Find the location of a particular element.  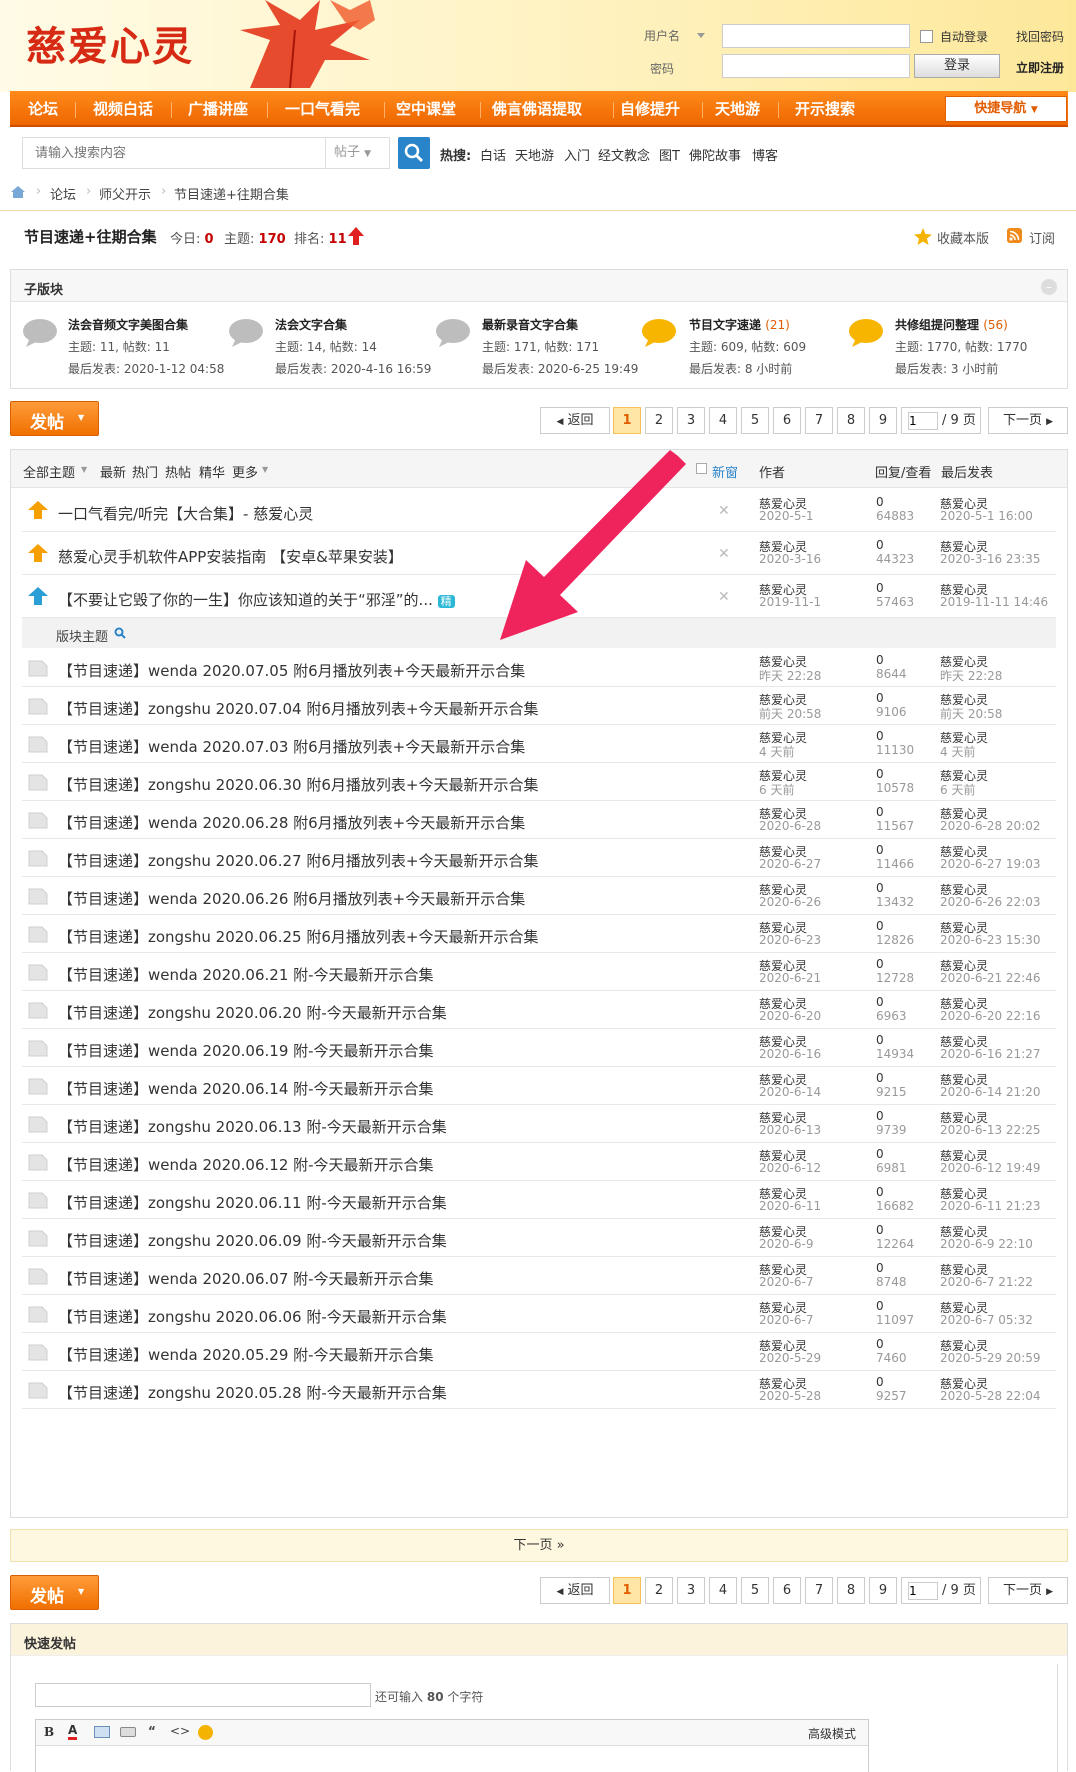

last-post-date: 2020-6-9 22:10 is located at coordinates (986, 1244).